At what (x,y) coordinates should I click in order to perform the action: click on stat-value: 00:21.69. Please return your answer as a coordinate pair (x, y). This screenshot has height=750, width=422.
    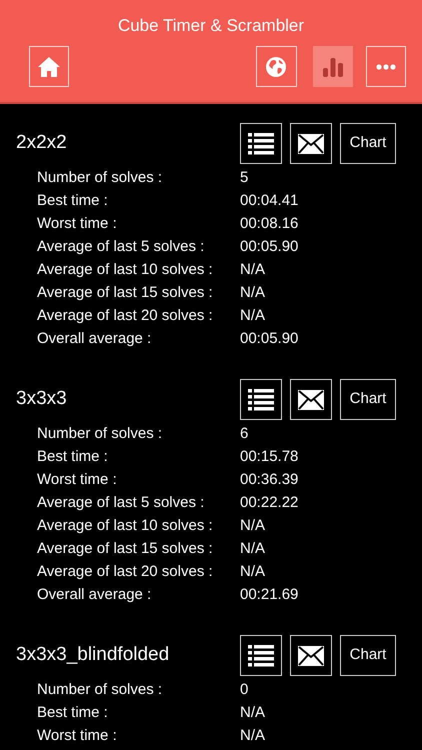
    Looking at the image, I should click on (269, 595).